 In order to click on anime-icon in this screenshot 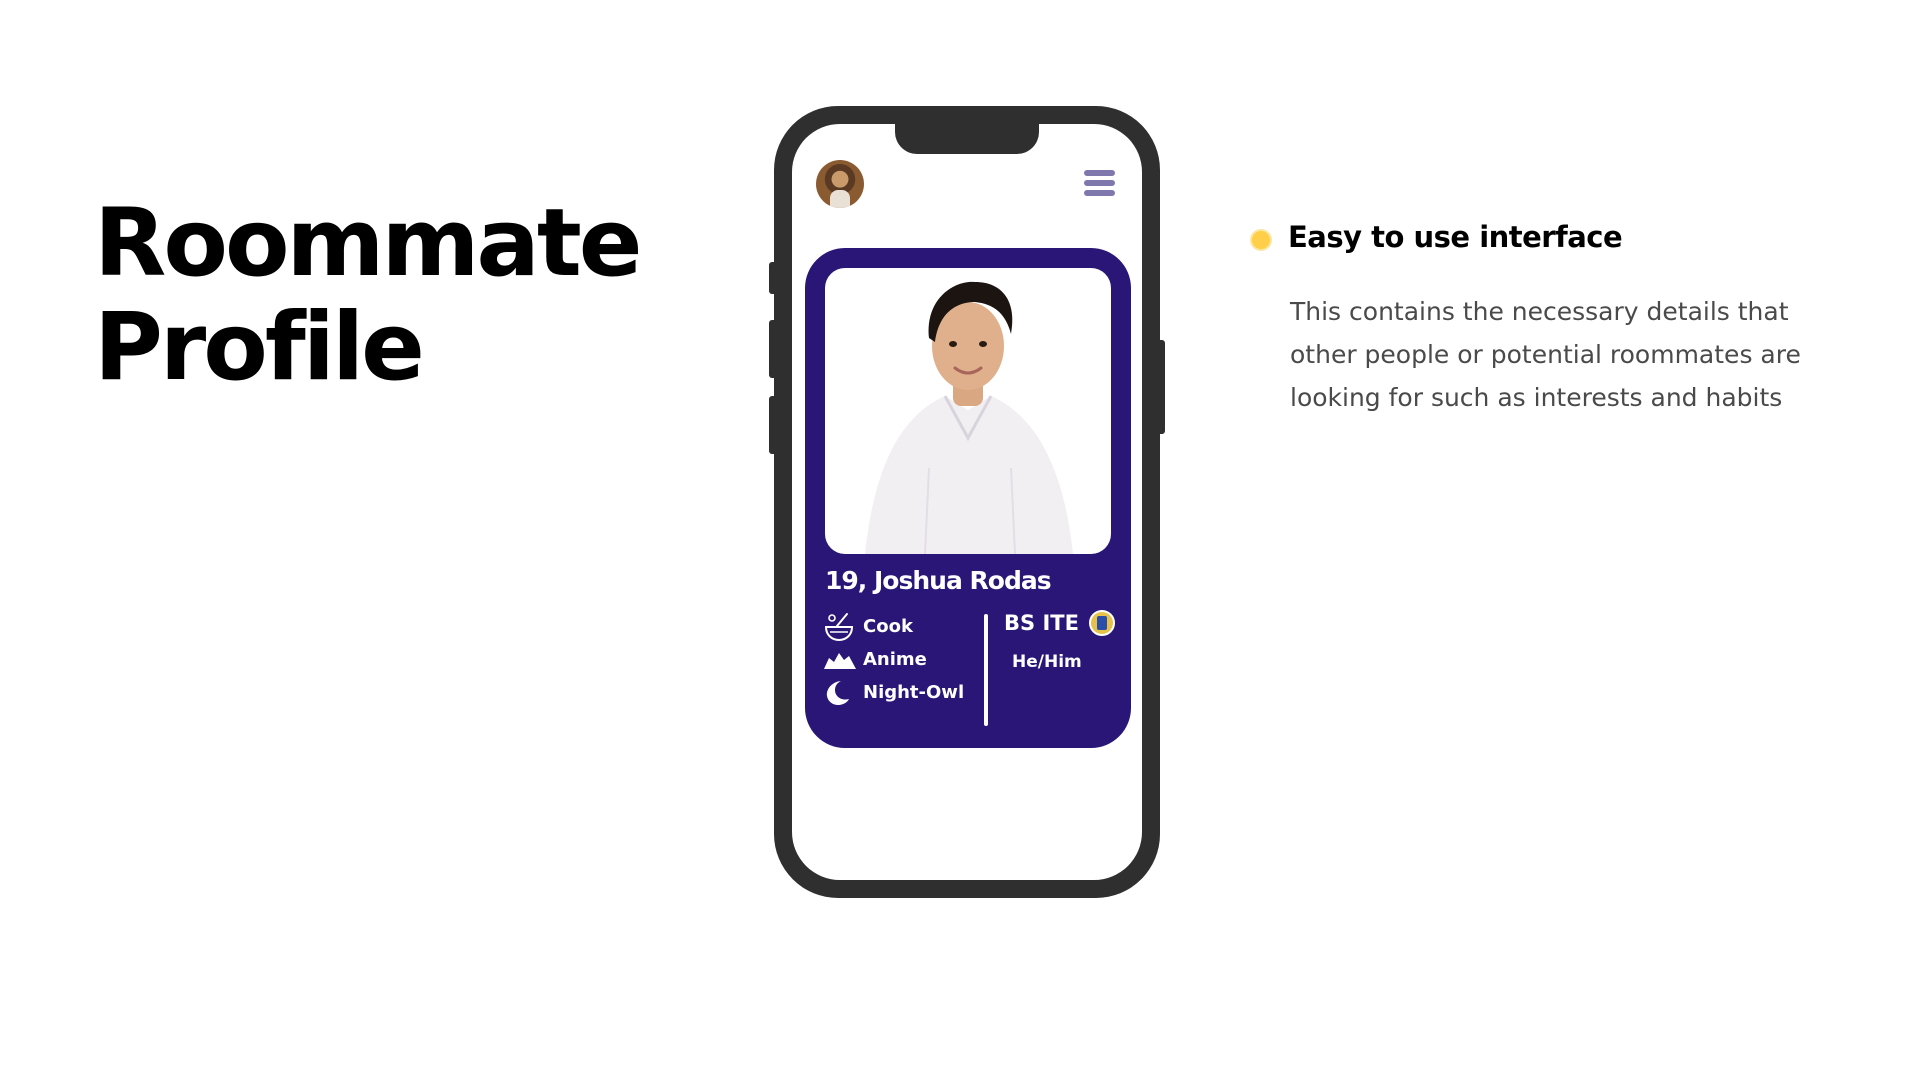, I will do `click(840, 660)`.